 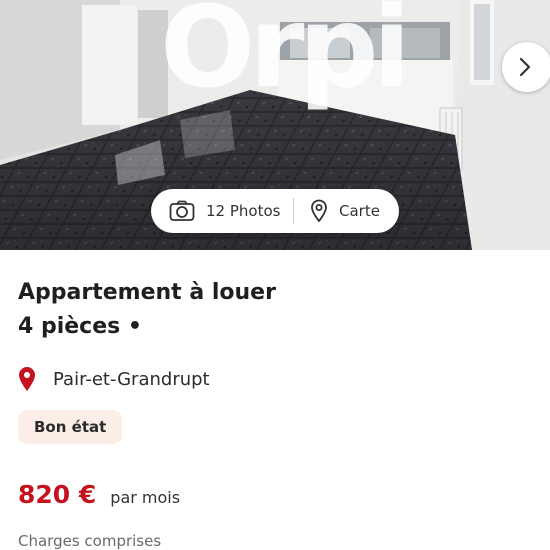 I want to click on listing-price: 820 € par mois, so click(x=99, y=494).